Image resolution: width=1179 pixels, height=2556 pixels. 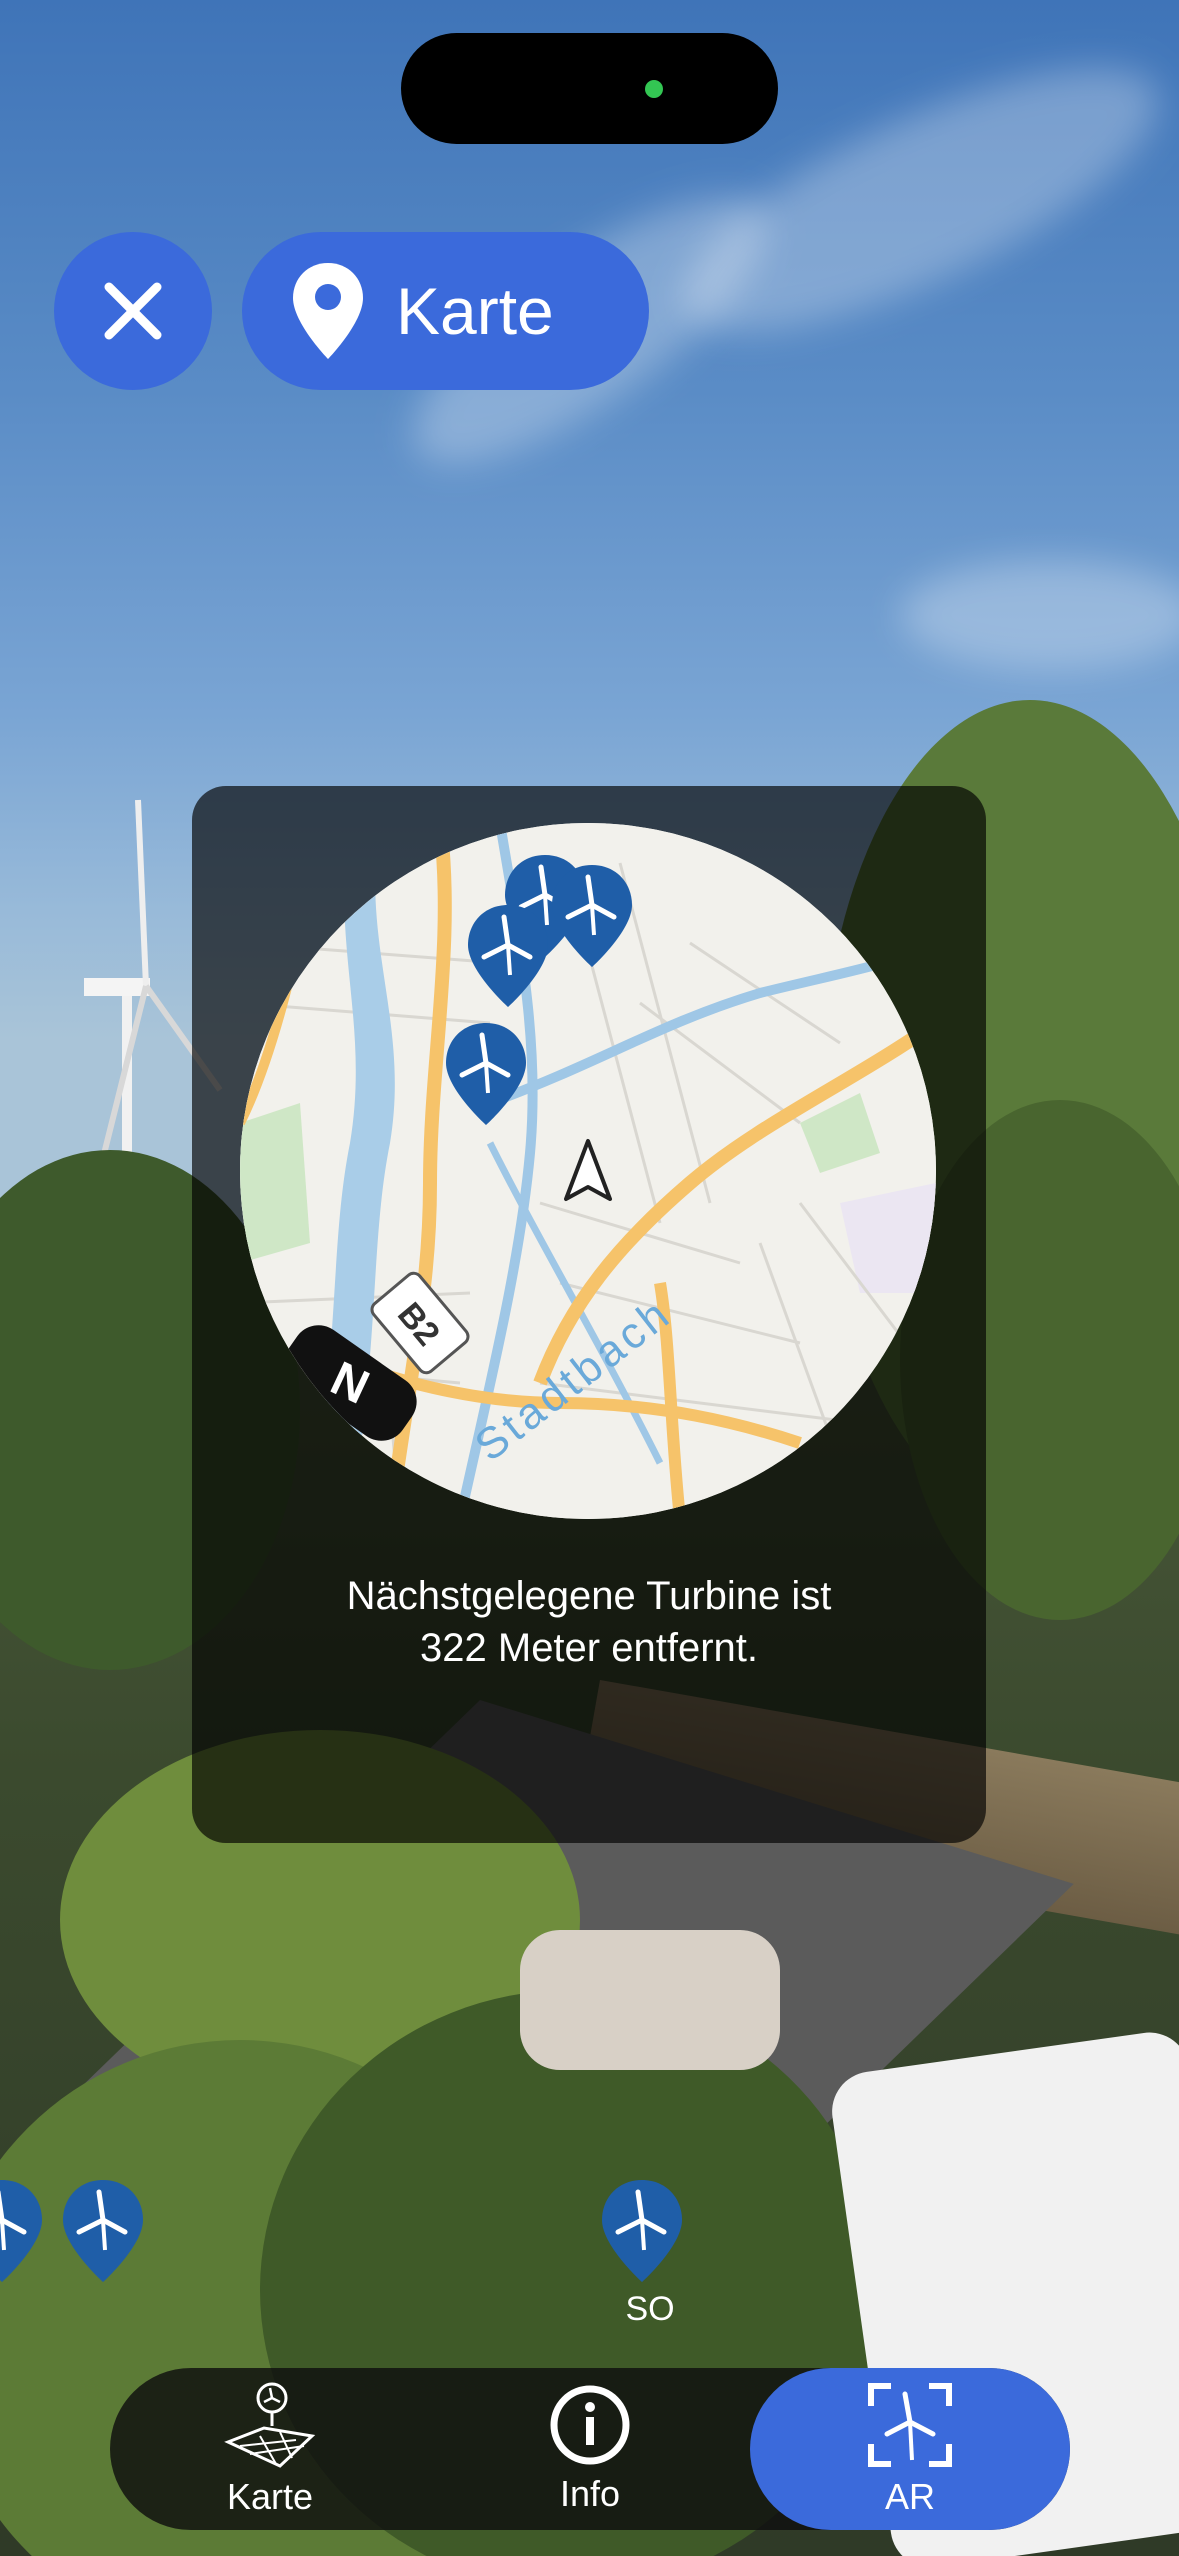 I want to click on parked-car, so click(x=650, y=2000).